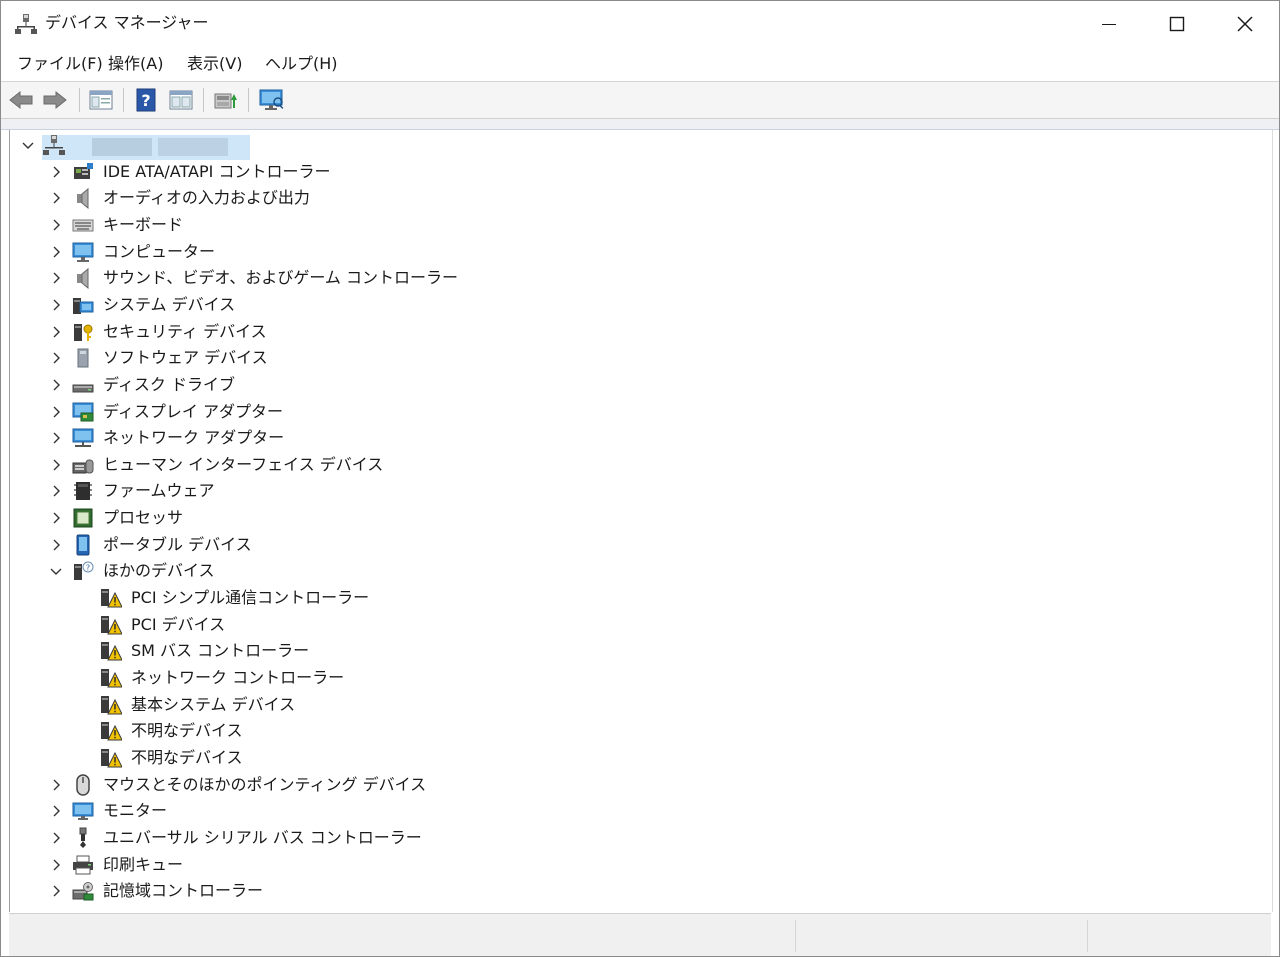 The height and width of the screenshot is (957, 1280). What do you see at coordinates (641, 598) in the screenshot?
I see `tree-device: PCI シンプル通信コントローラー` at bounding box center [641, 598].